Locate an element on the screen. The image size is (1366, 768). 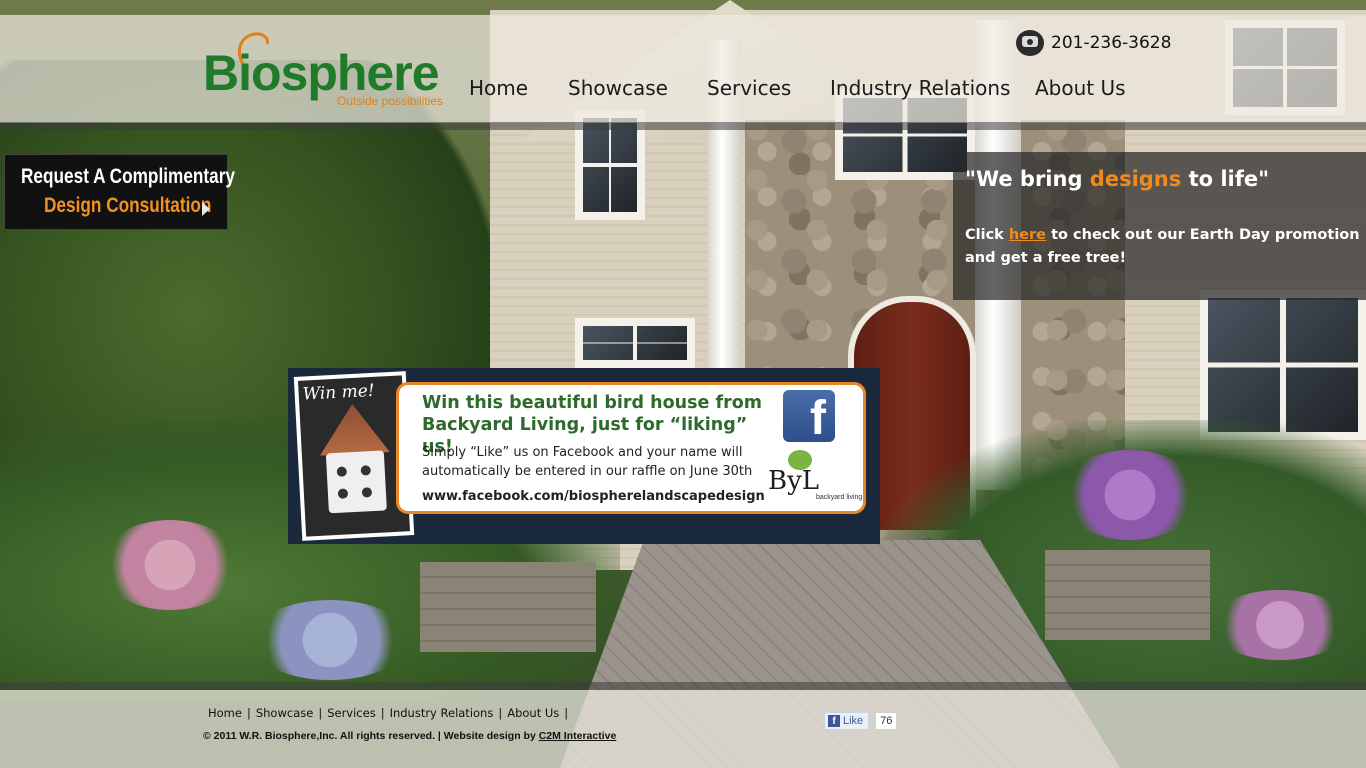
design-credit-link: C2M Interactive is located at coordinates (578, 736).